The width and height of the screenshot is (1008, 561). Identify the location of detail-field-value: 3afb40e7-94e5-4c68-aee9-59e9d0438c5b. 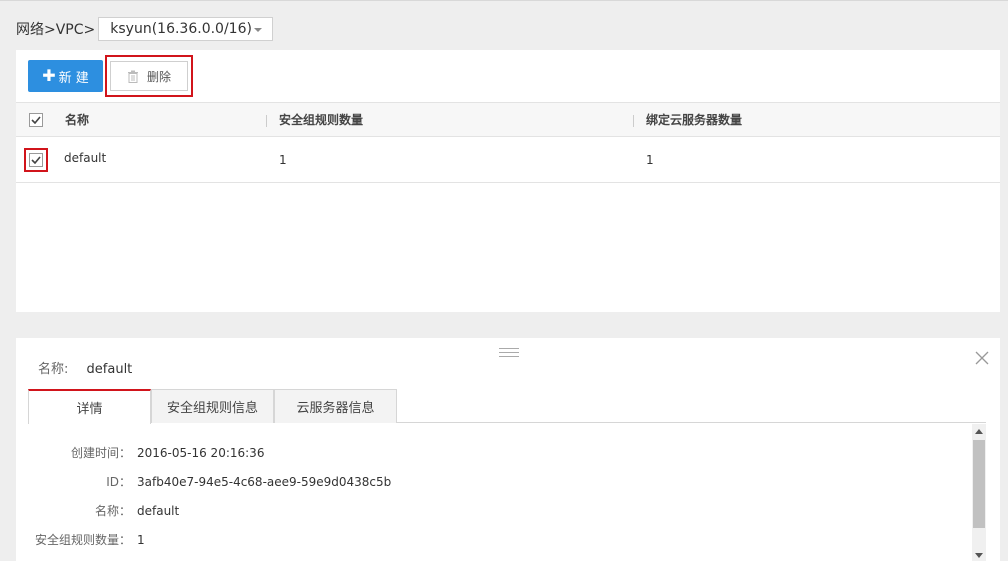
(264, 481).